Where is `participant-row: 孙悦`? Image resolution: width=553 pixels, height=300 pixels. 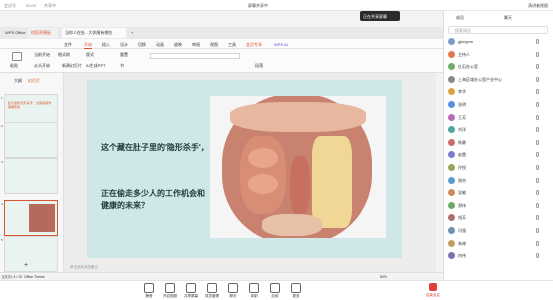 participant-row: 孙悦 is located at coordinates (498, 168).